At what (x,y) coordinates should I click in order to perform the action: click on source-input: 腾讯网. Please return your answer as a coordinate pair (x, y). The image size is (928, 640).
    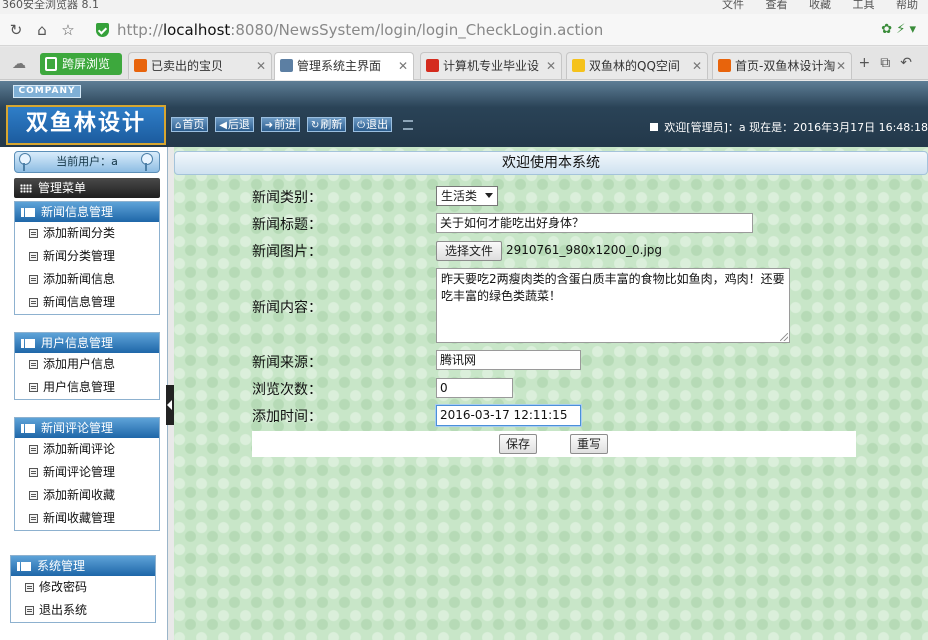
    Looking at the image, I should click on (508, 360).